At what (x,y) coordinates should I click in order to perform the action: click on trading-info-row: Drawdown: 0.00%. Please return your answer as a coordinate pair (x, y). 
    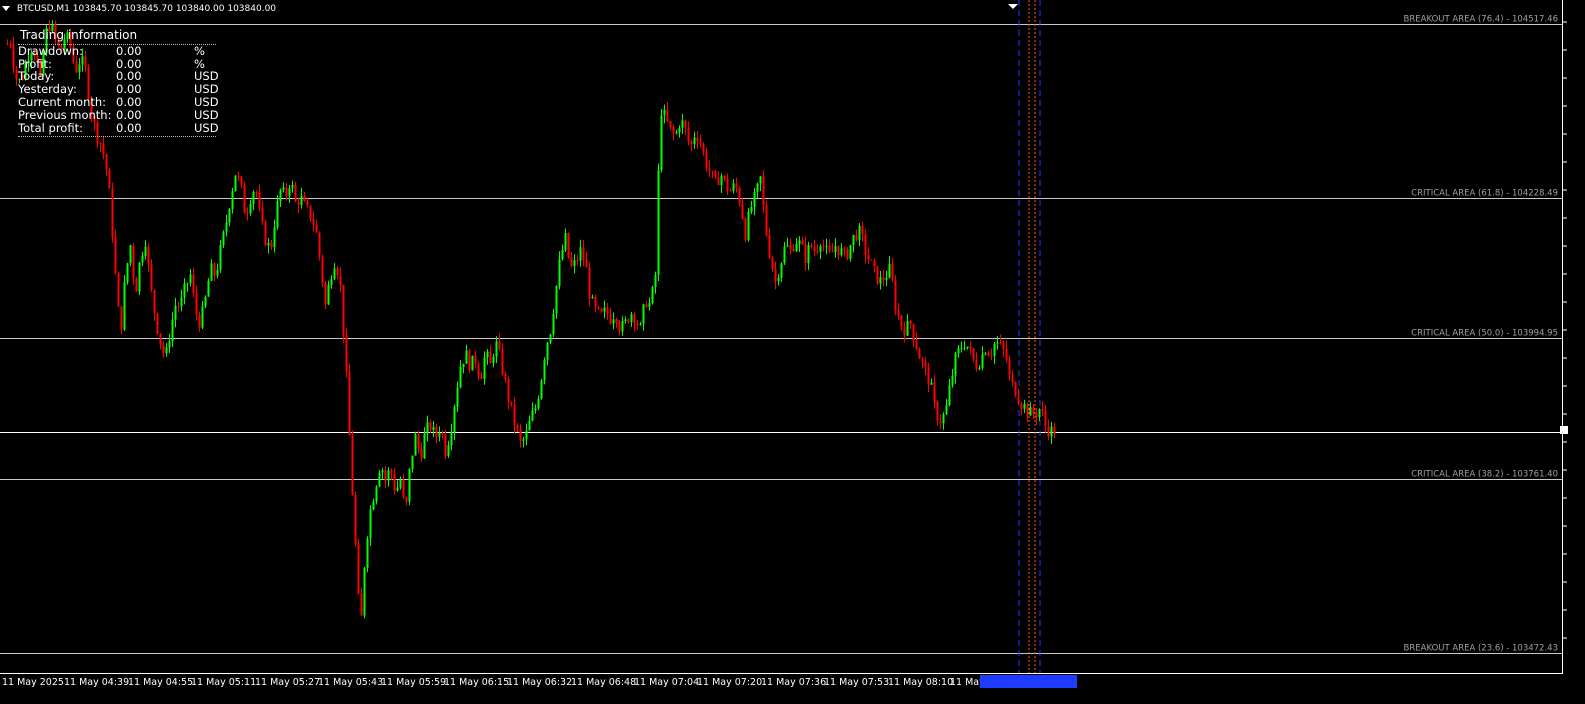
    Looking at the image, I should click on (117, 50).